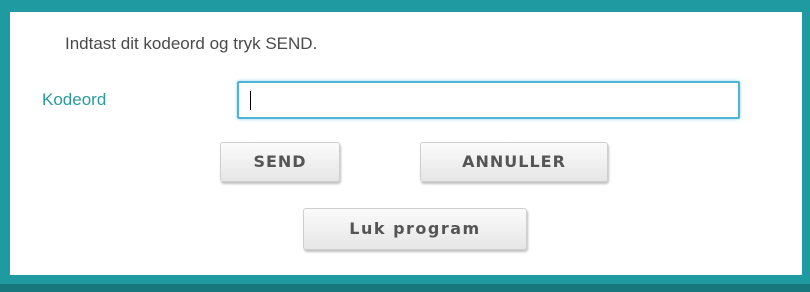 Image resolution: width=810 pixels, height=292 pixels. Describe the element at coordinates (74, 99) in the screenshot. I see `password-label: Kodeord` at that location.